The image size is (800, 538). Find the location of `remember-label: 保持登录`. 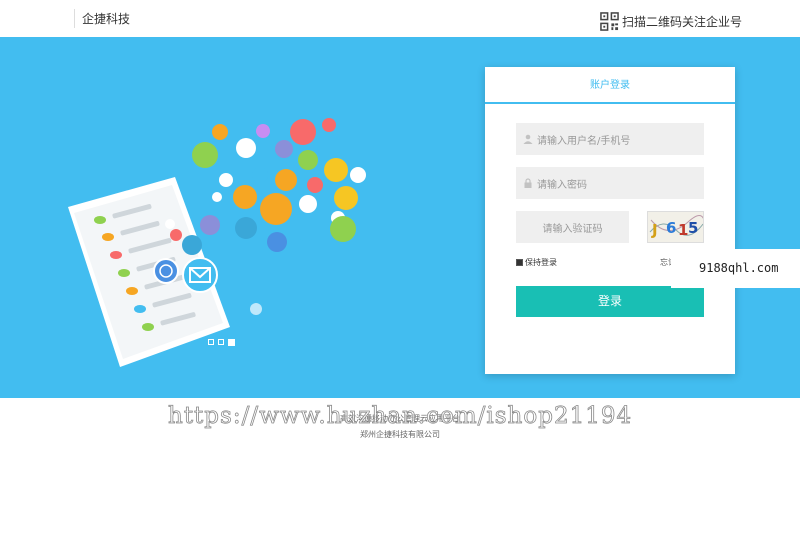

remember-label: 保持登录 is located at coordinates (541, 262).